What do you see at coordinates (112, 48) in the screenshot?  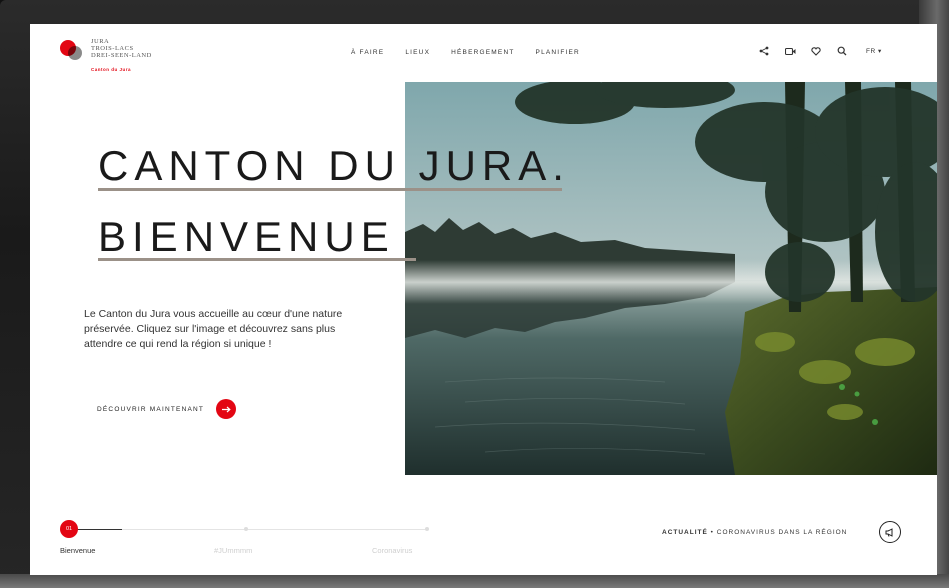 I see `logo-line-2: Trois-Lacs` at bounding box center [112, 48].